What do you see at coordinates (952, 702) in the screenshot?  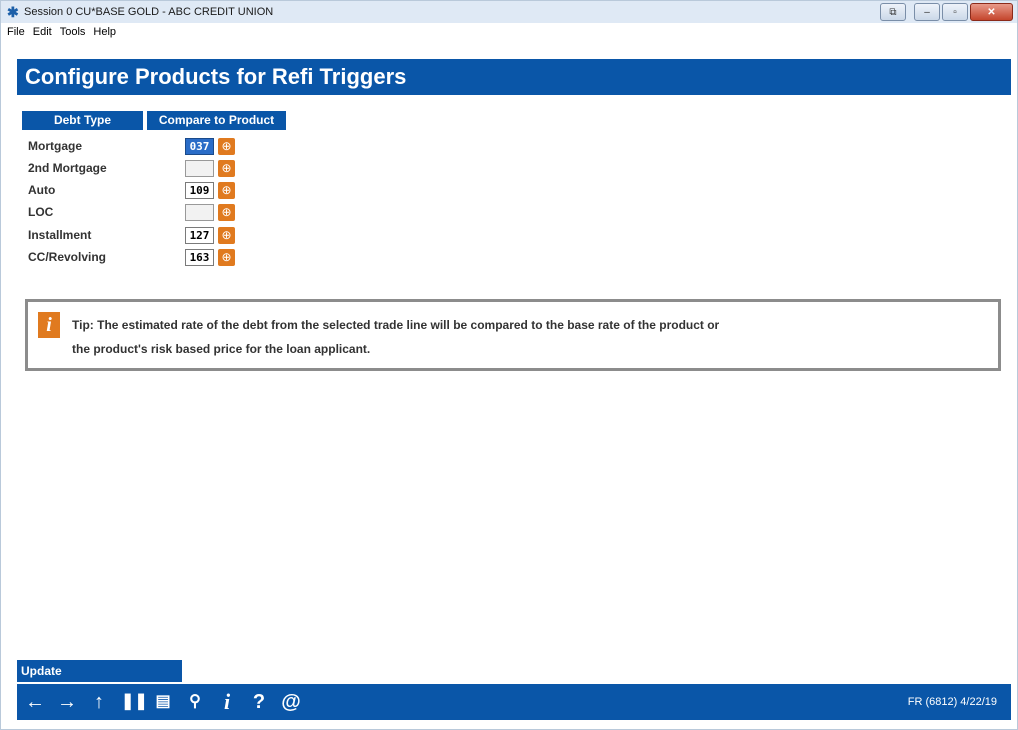 I see `status-code: FR (6812) 4/22/19` at bounding box center [952, 702].